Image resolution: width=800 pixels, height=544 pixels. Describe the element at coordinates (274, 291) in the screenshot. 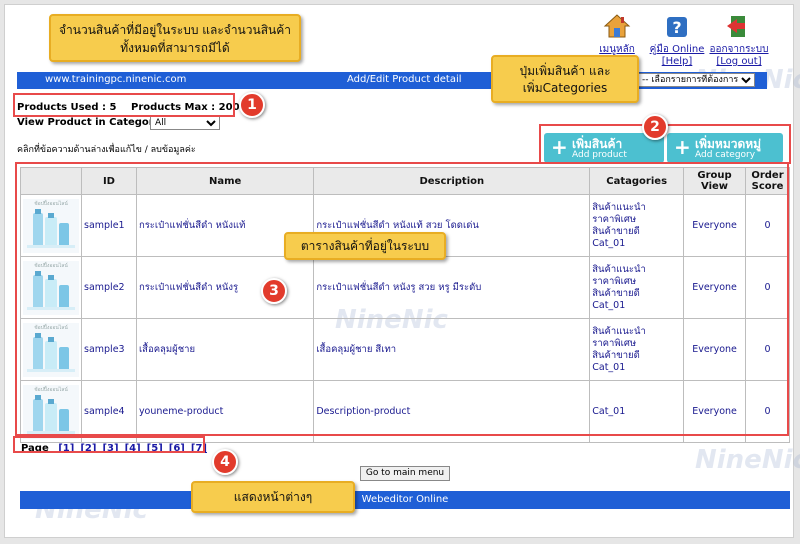

I see `badge-3: 3` at that location.